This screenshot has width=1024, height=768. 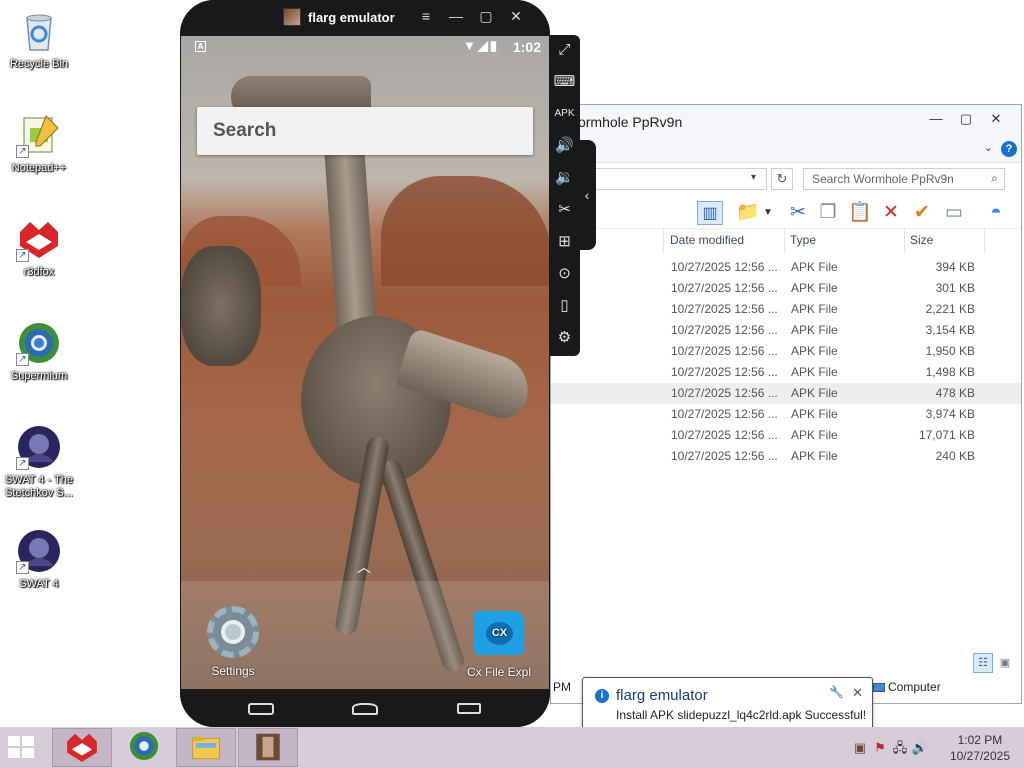 I want to click on computer-status-item: Computer, so click(x=907, y=687).